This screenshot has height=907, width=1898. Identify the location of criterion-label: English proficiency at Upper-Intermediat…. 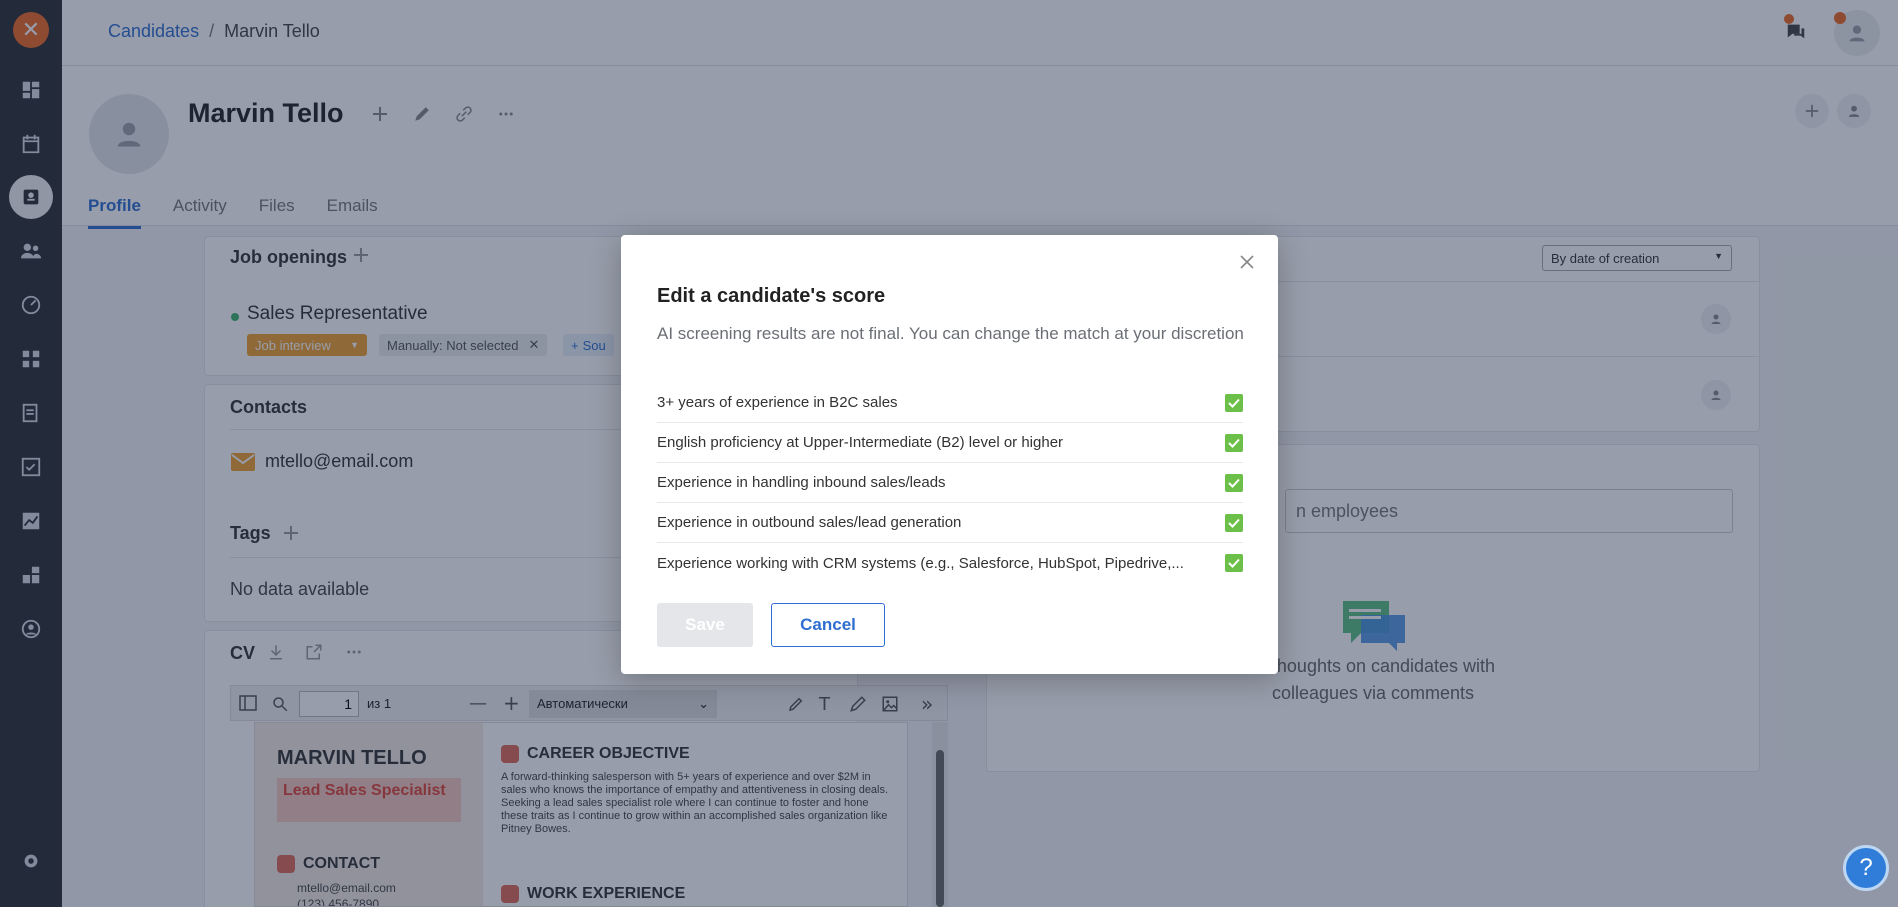
(860, 442).